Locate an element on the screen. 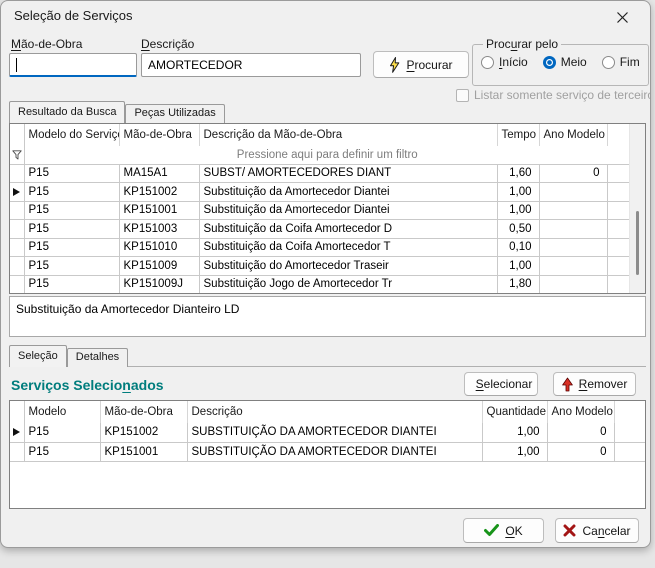 Image resolution: width=655 pixels, height=568 pixels. selected-service-description-box: Substituição da Amortecedor Dianteiro LD is located at coordinates (327, 316).